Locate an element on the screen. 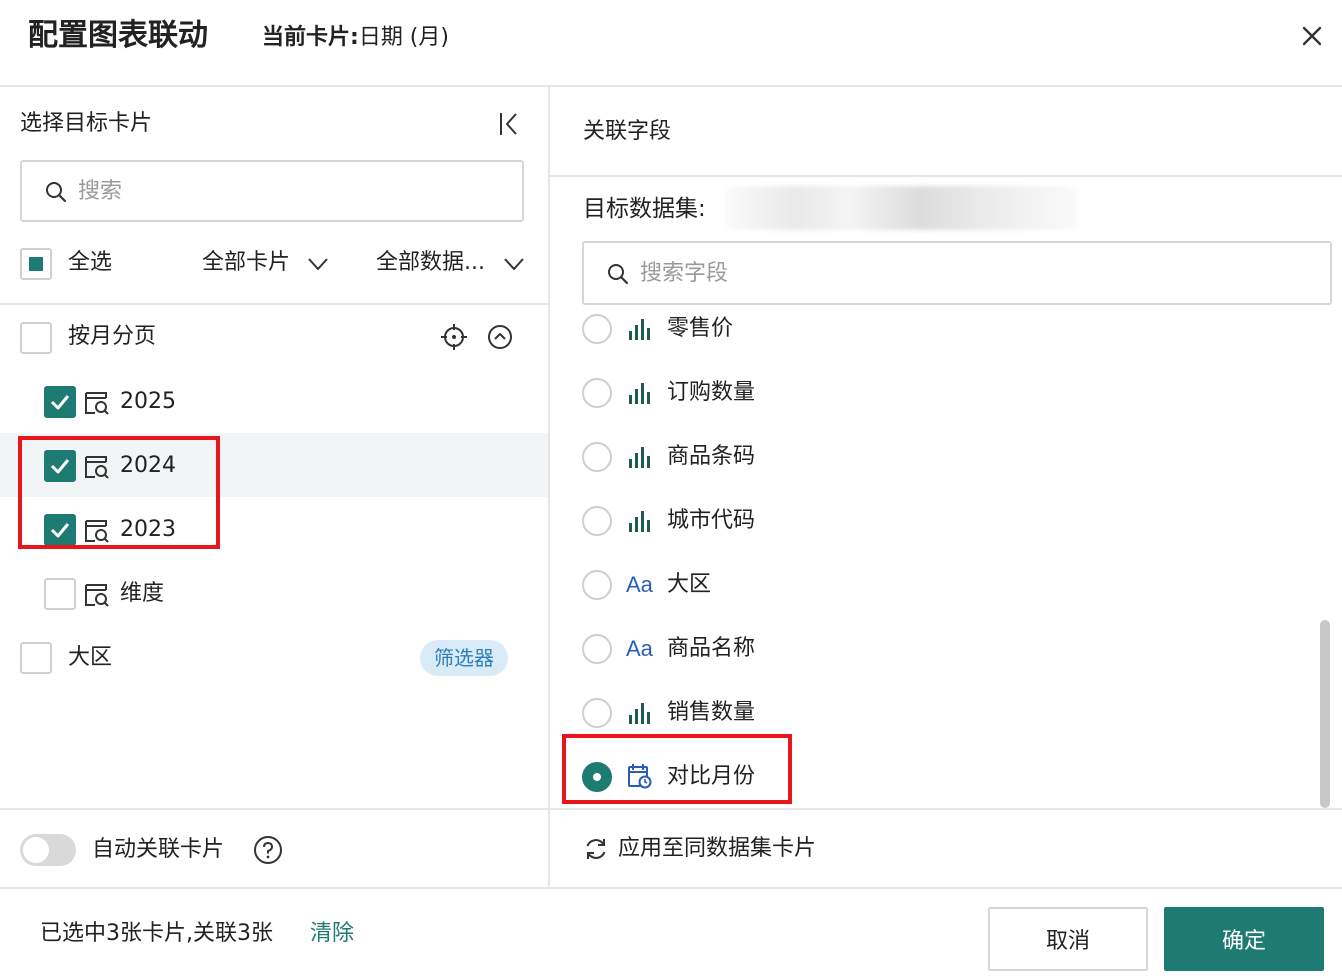 The height and width of the screenshot is (980, 1342). check-icon is located at coordinates (60, 402).